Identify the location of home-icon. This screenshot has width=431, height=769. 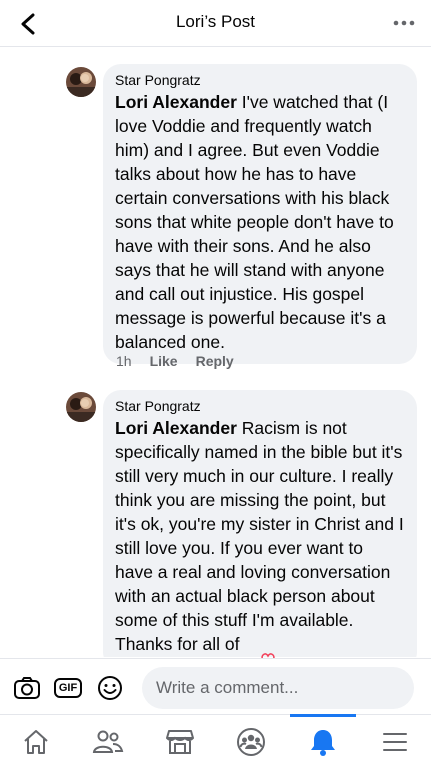
(36, 742).